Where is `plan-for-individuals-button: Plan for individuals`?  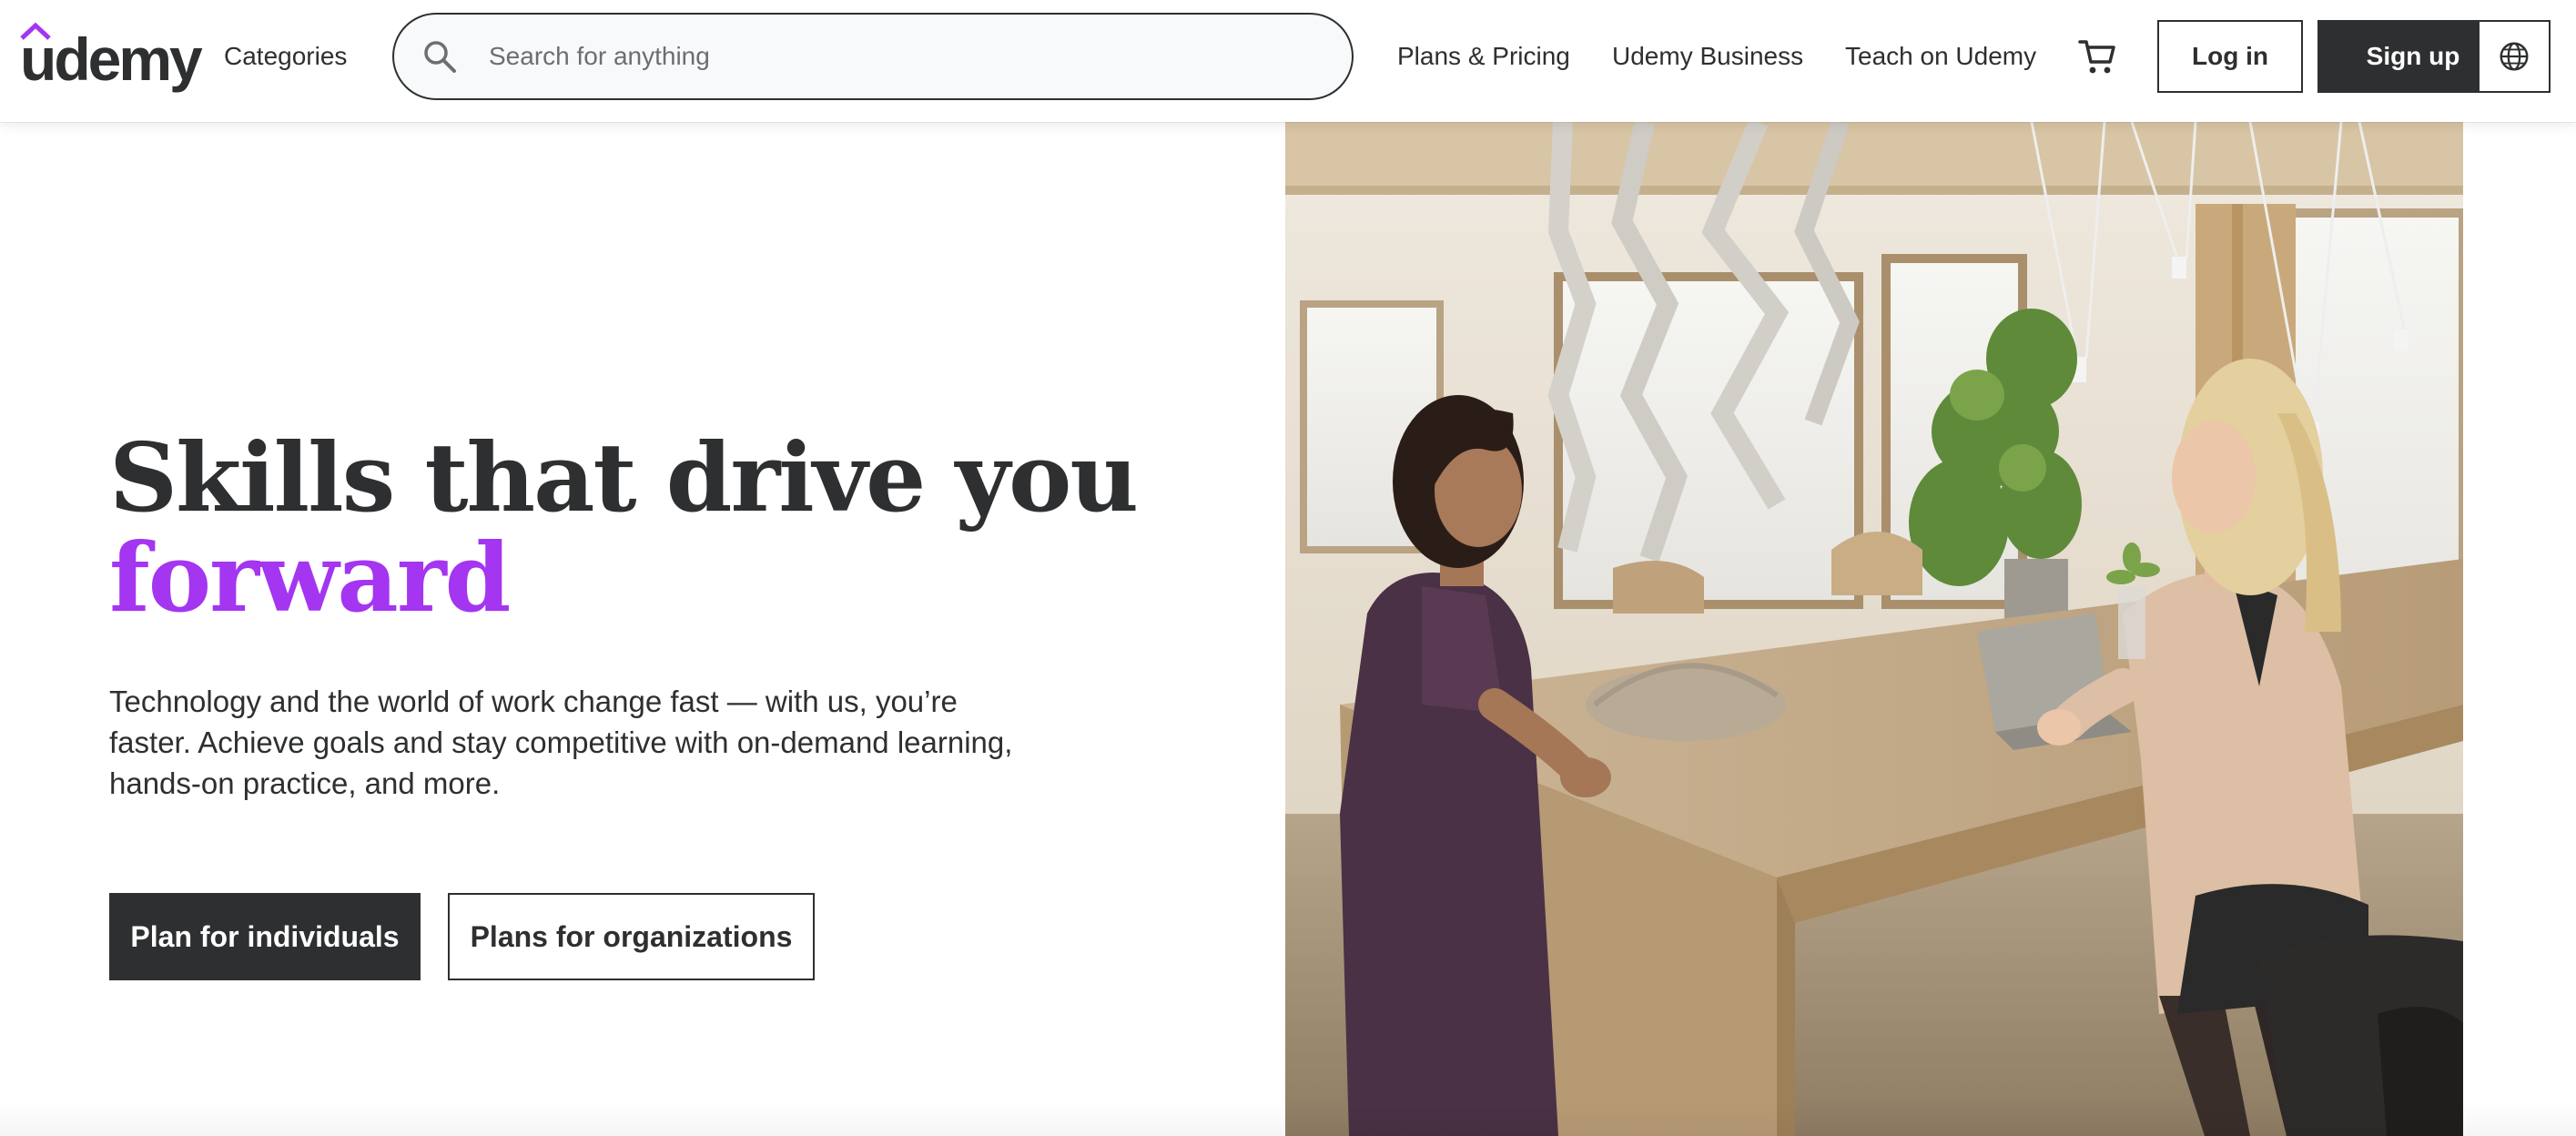
plan-for-individuals-button: Plan for individuals is located at coordinates (265, 937).